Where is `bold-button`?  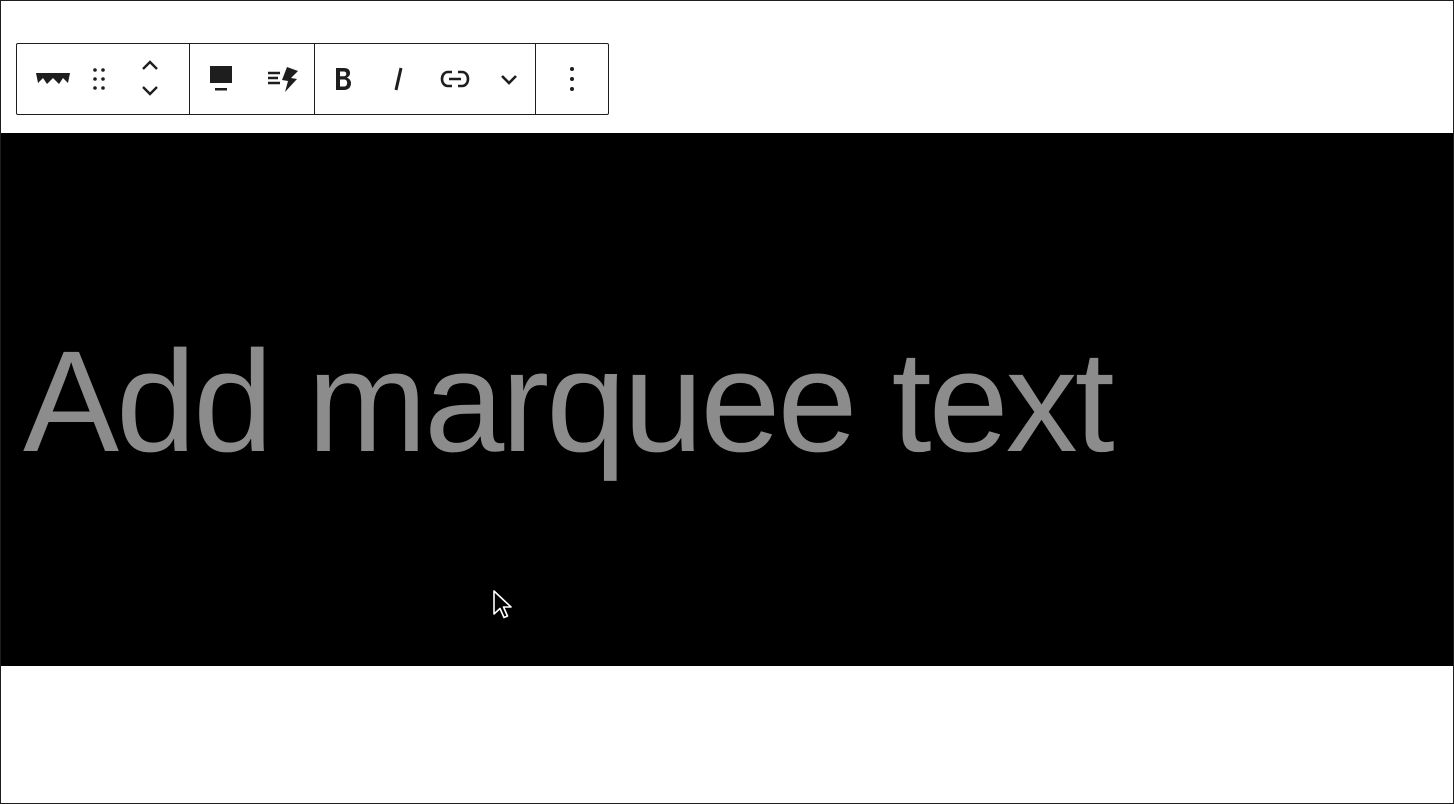 bold-button is located at coordinates (343, 79).